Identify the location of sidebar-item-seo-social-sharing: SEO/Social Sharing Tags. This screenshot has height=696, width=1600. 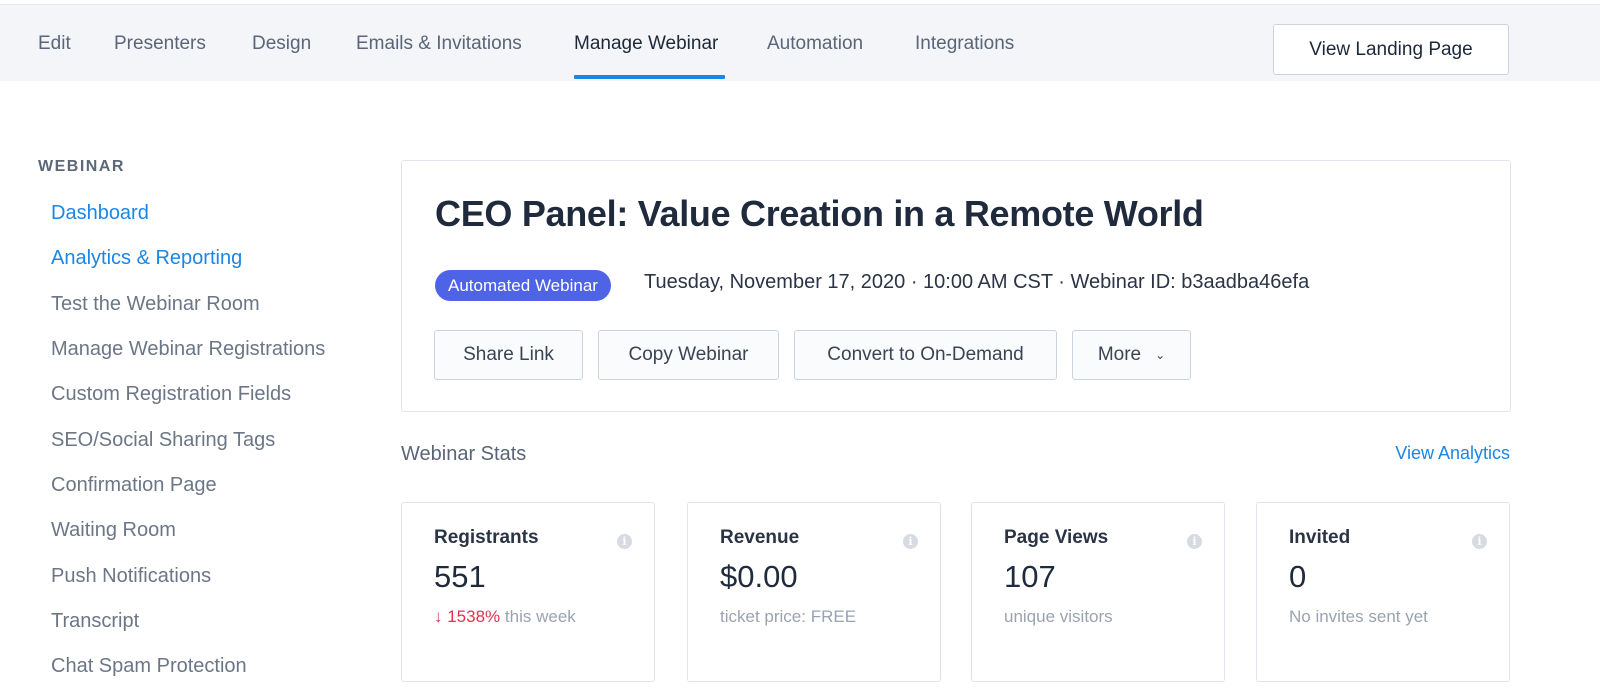
(163, 440).